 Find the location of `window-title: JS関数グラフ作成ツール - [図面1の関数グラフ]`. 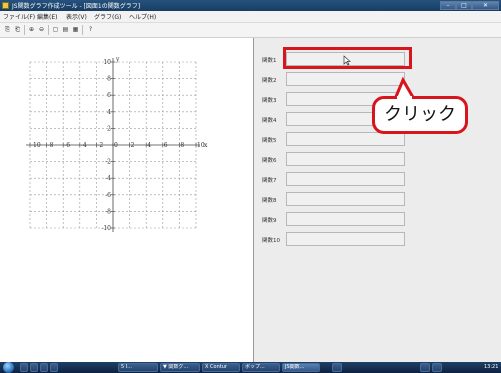

window-title: JS関数グラフ作成ツール - [図面1の関数グラフ] is located at coordinates (76, 6).